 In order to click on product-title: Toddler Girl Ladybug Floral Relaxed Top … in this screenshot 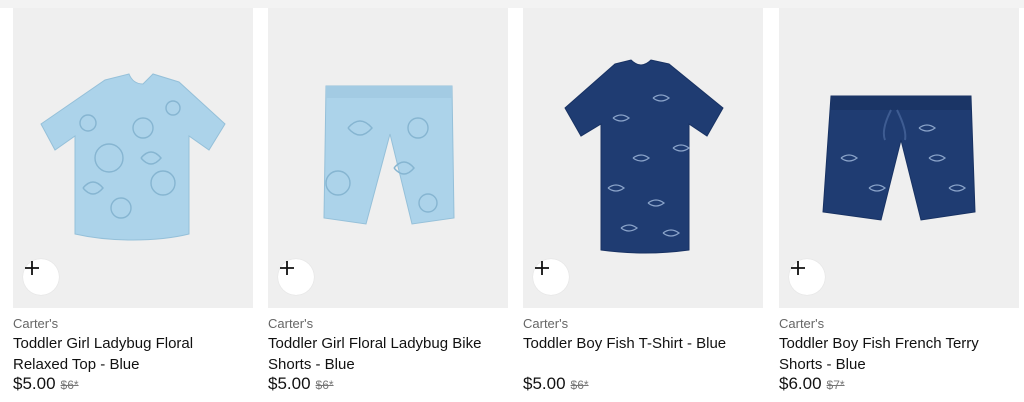, I will do `click(131, 354)`.